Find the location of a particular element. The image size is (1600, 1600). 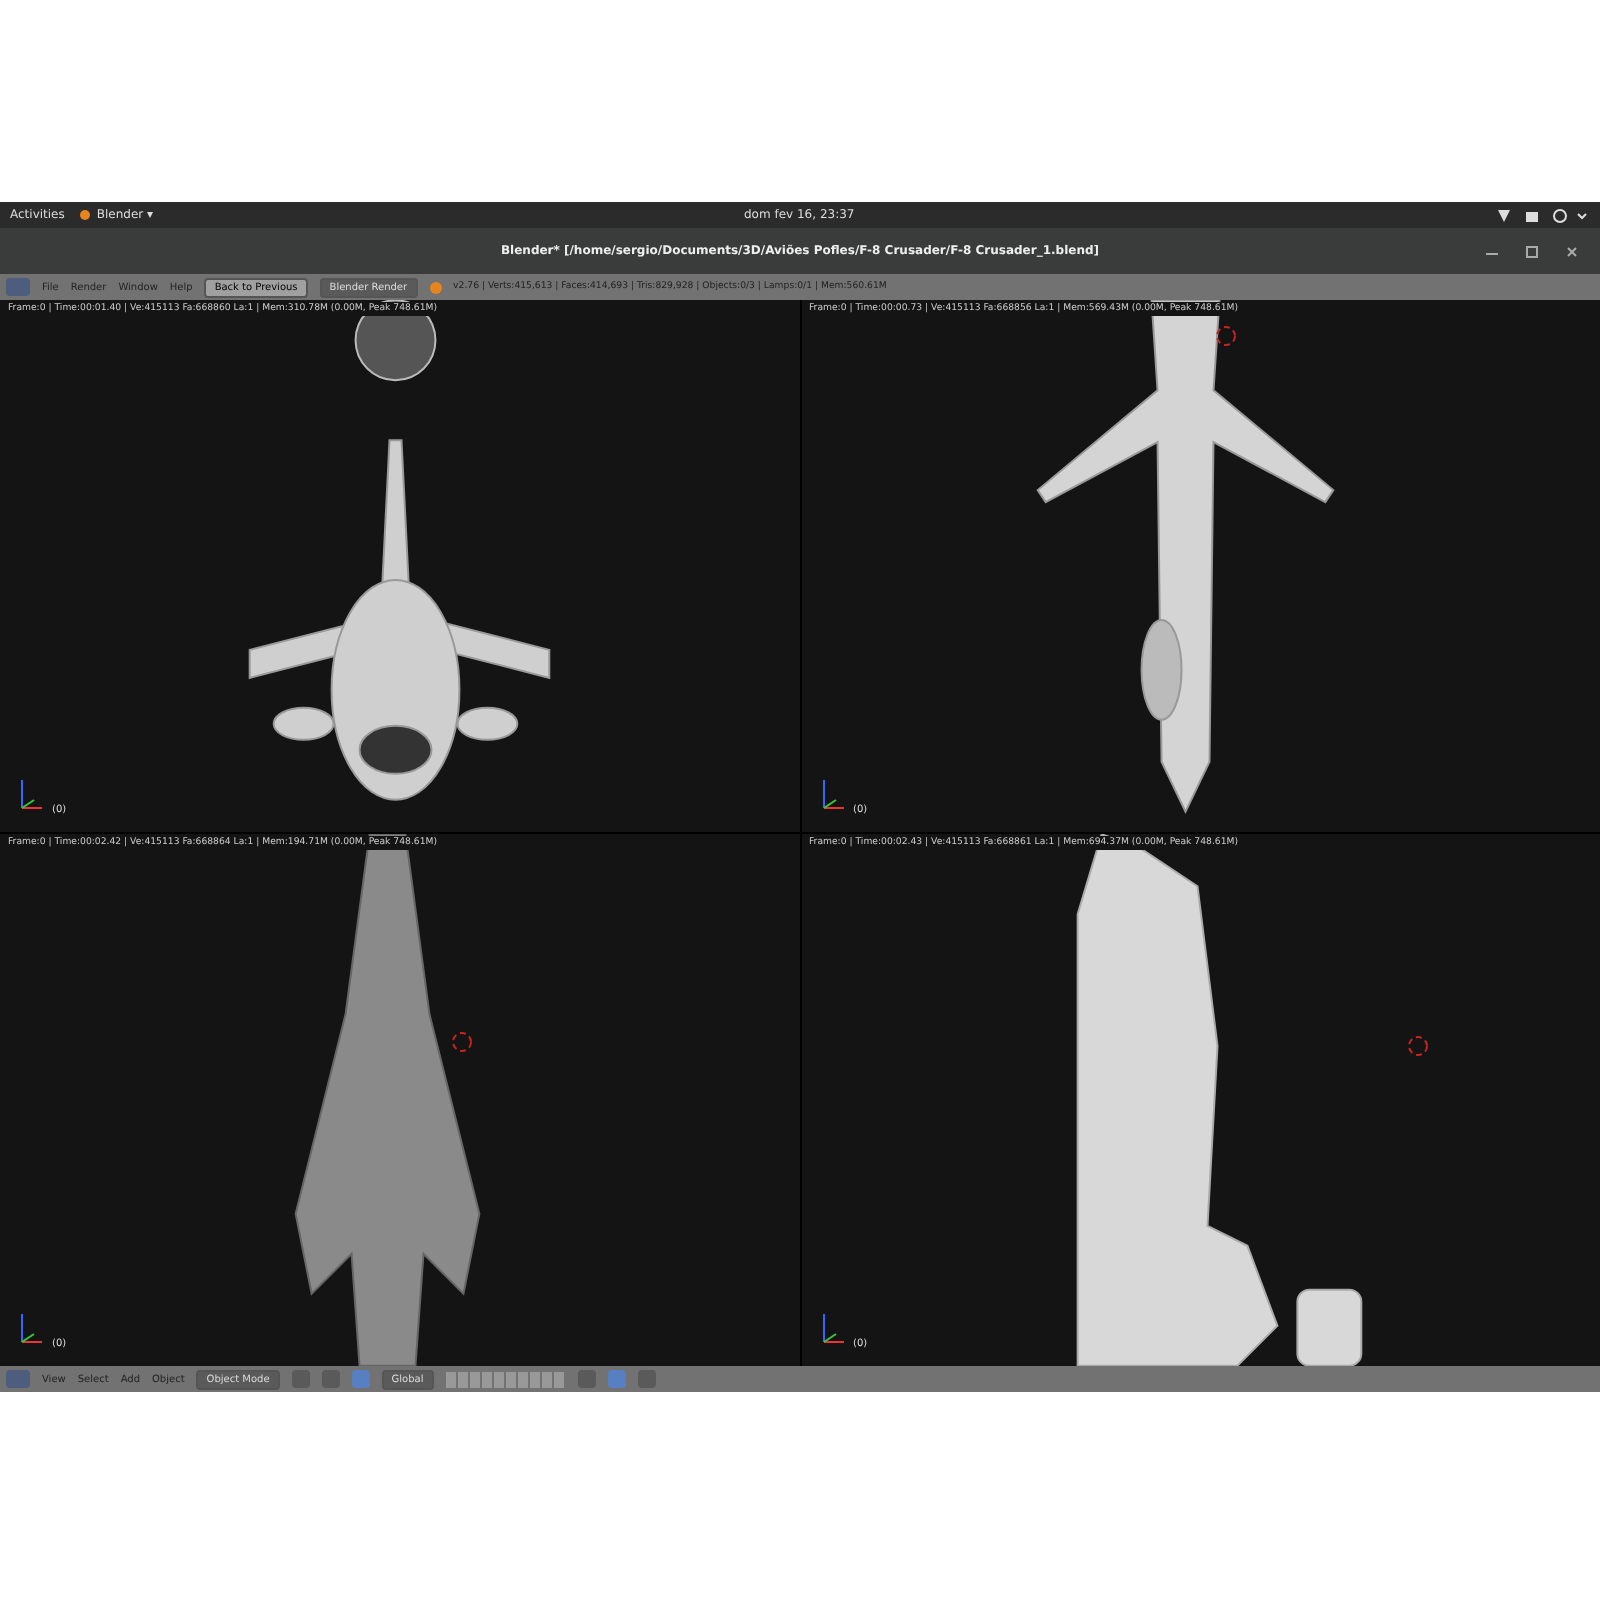

app-icon is located at coordinates (85, 215).